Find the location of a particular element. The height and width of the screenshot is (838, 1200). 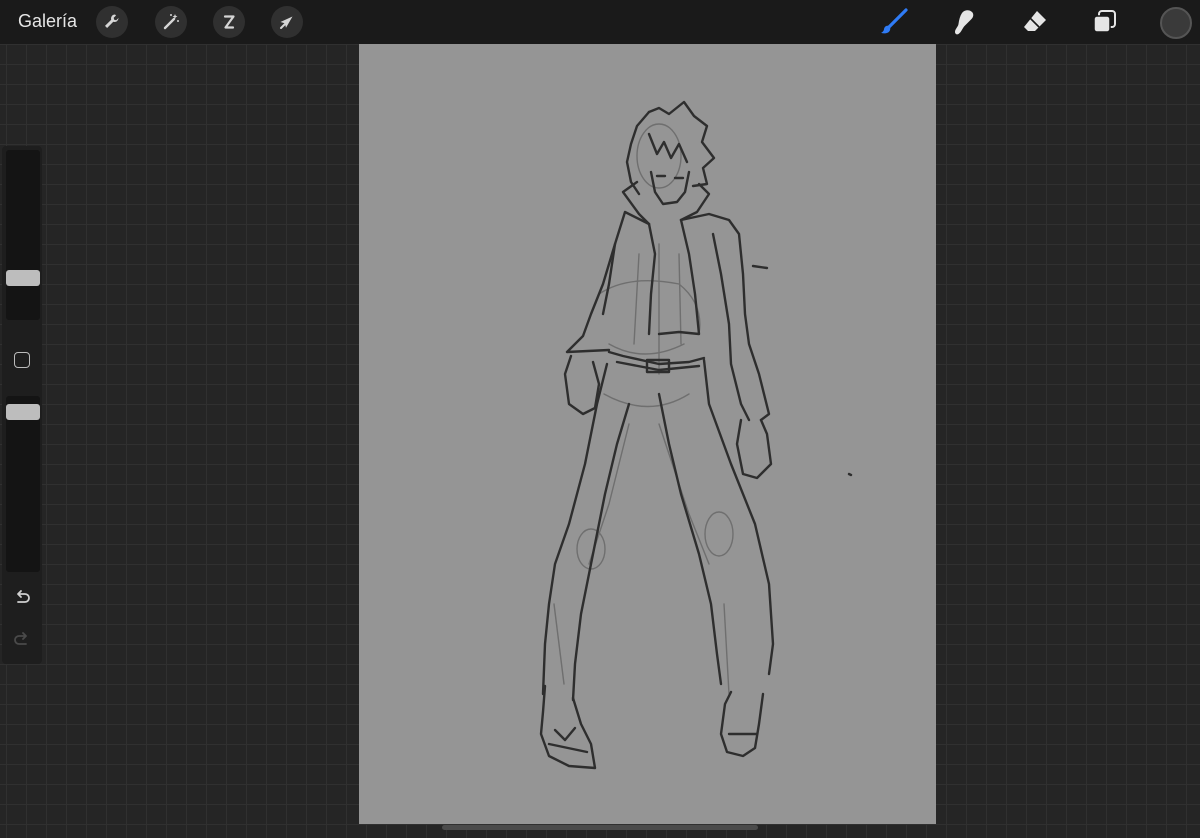

home-indicator is located at coordinates (600, 827).